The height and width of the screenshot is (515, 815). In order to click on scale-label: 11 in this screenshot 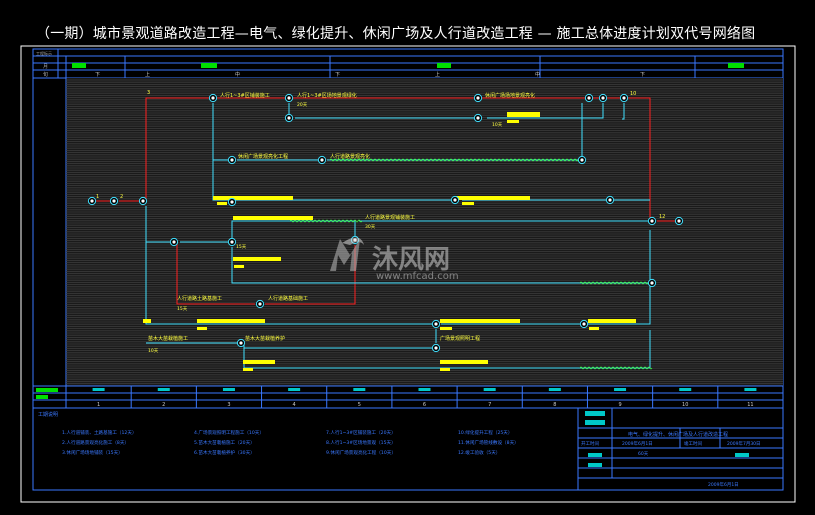, I will do `click(750, 405)`.